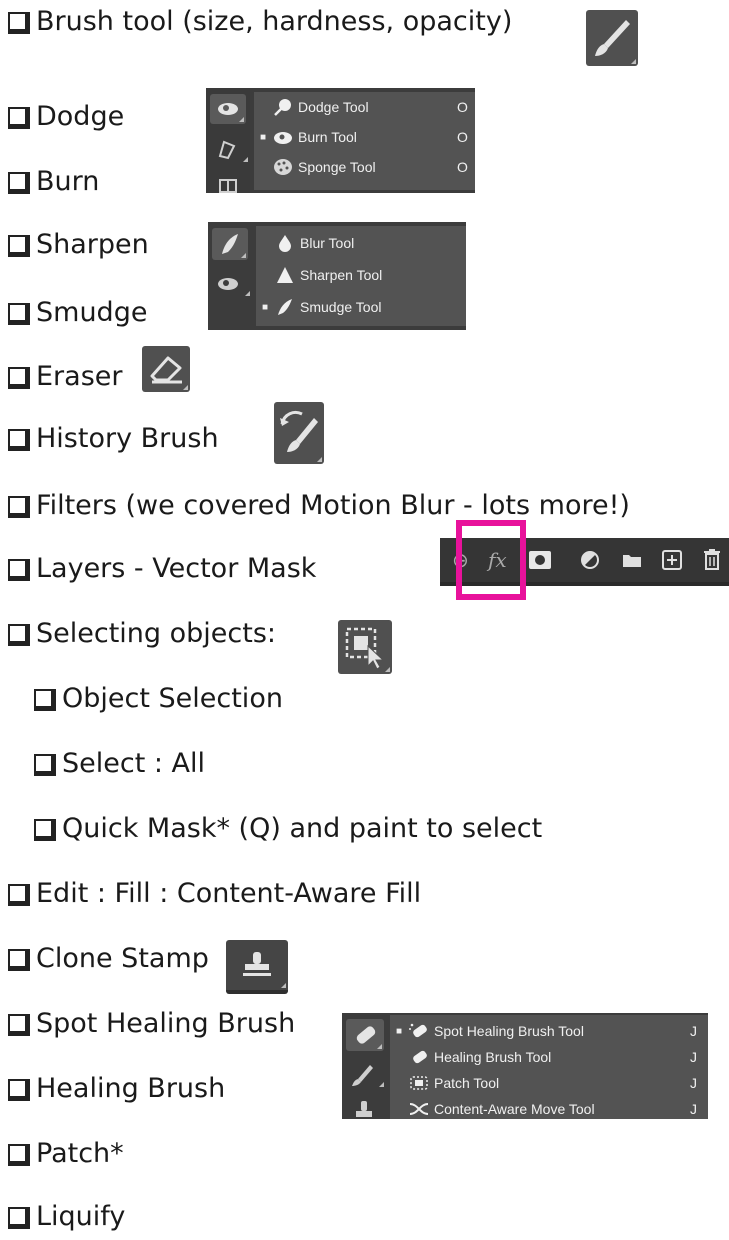  I want to click on item-label: Edit : Fill : Content-Aware Fill, so click(229, 893).